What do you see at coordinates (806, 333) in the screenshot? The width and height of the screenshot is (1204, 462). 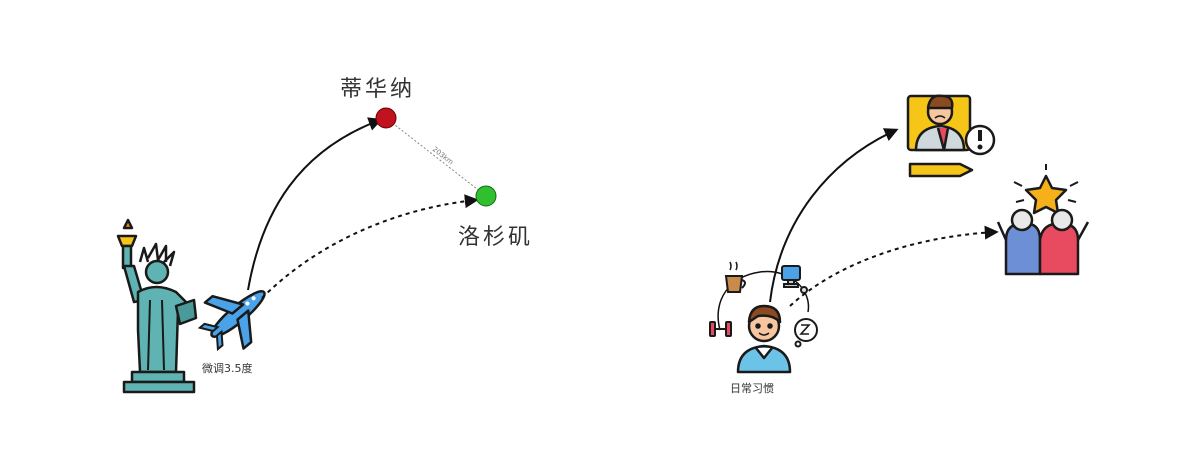 I see `sleep-bubble-icon` at bounding box center [806, 333].